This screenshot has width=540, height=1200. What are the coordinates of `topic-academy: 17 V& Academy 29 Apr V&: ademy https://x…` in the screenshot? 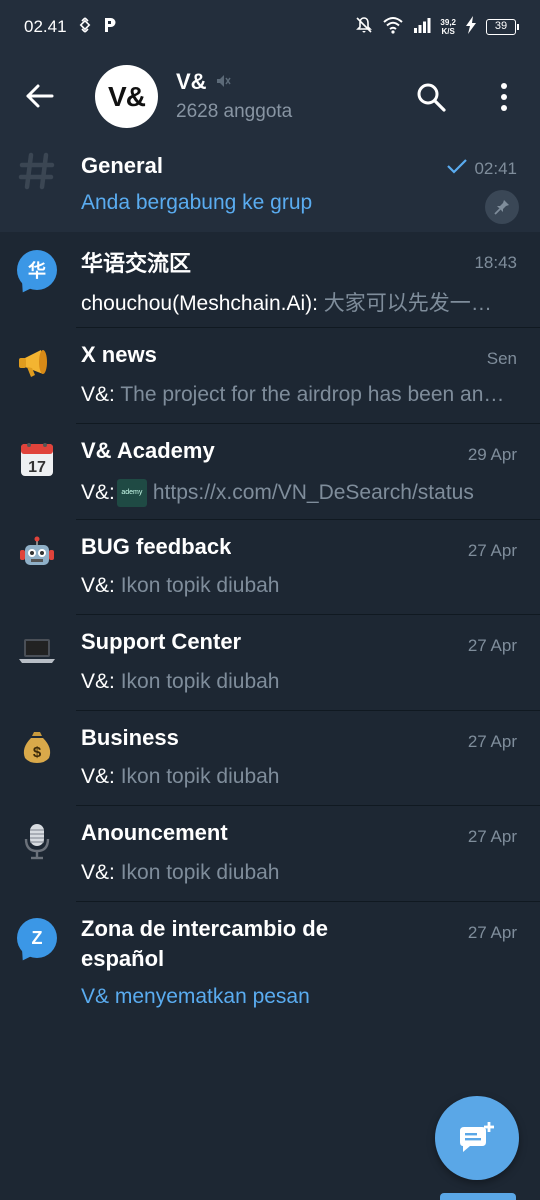 It's located at (270, 472).